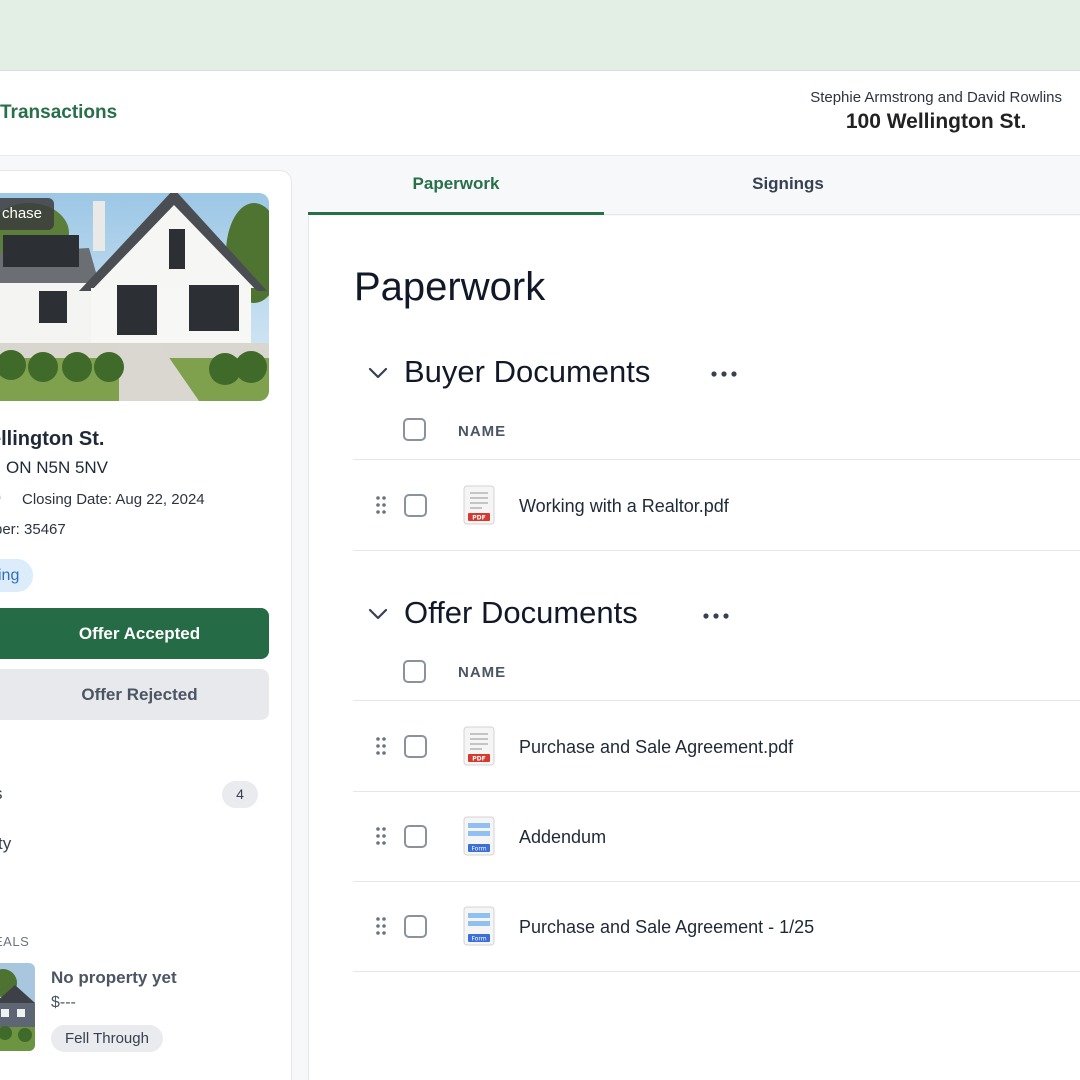 This screenshot has height=1080, width=1080. I want to click on section-title: Buyer Documents, so click(527, 371).